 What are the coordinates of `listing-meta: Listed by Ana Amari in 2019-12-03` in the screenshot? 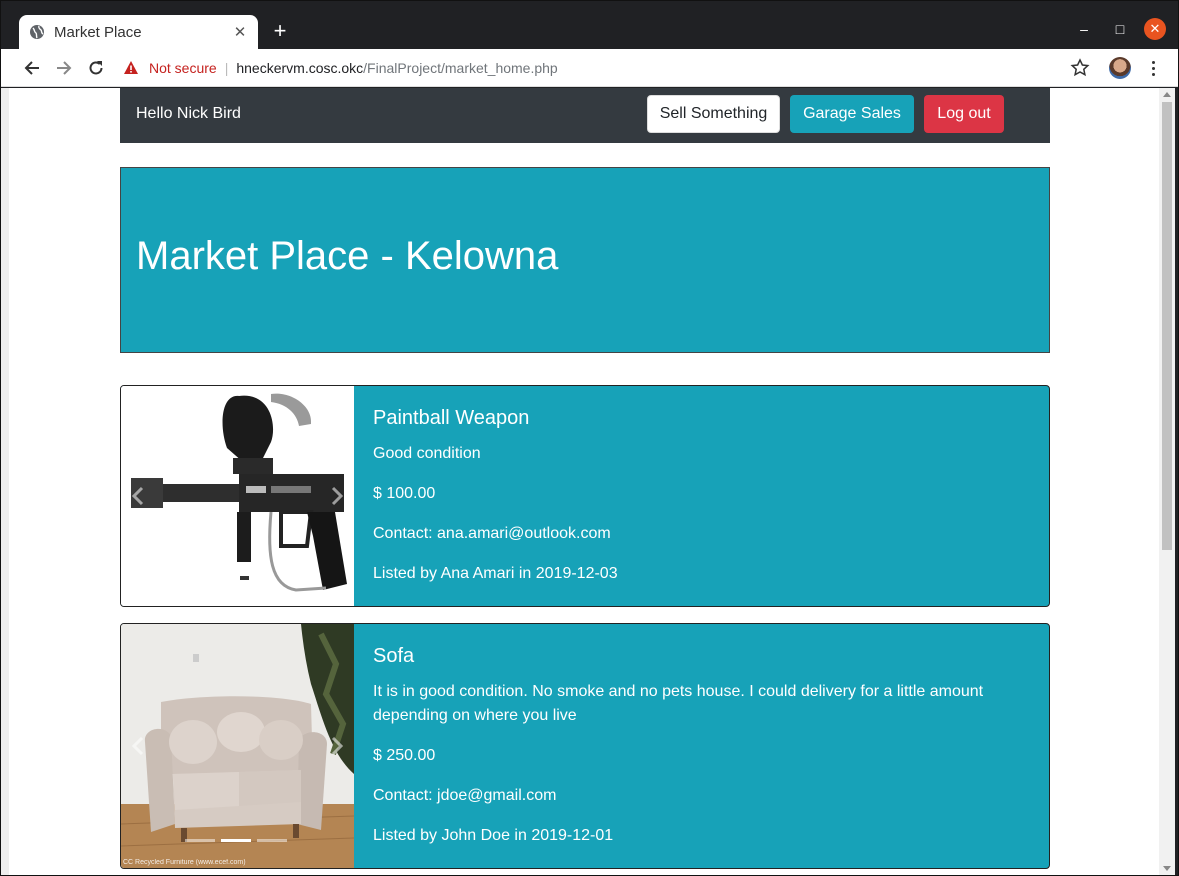 It's located at (495, 573).